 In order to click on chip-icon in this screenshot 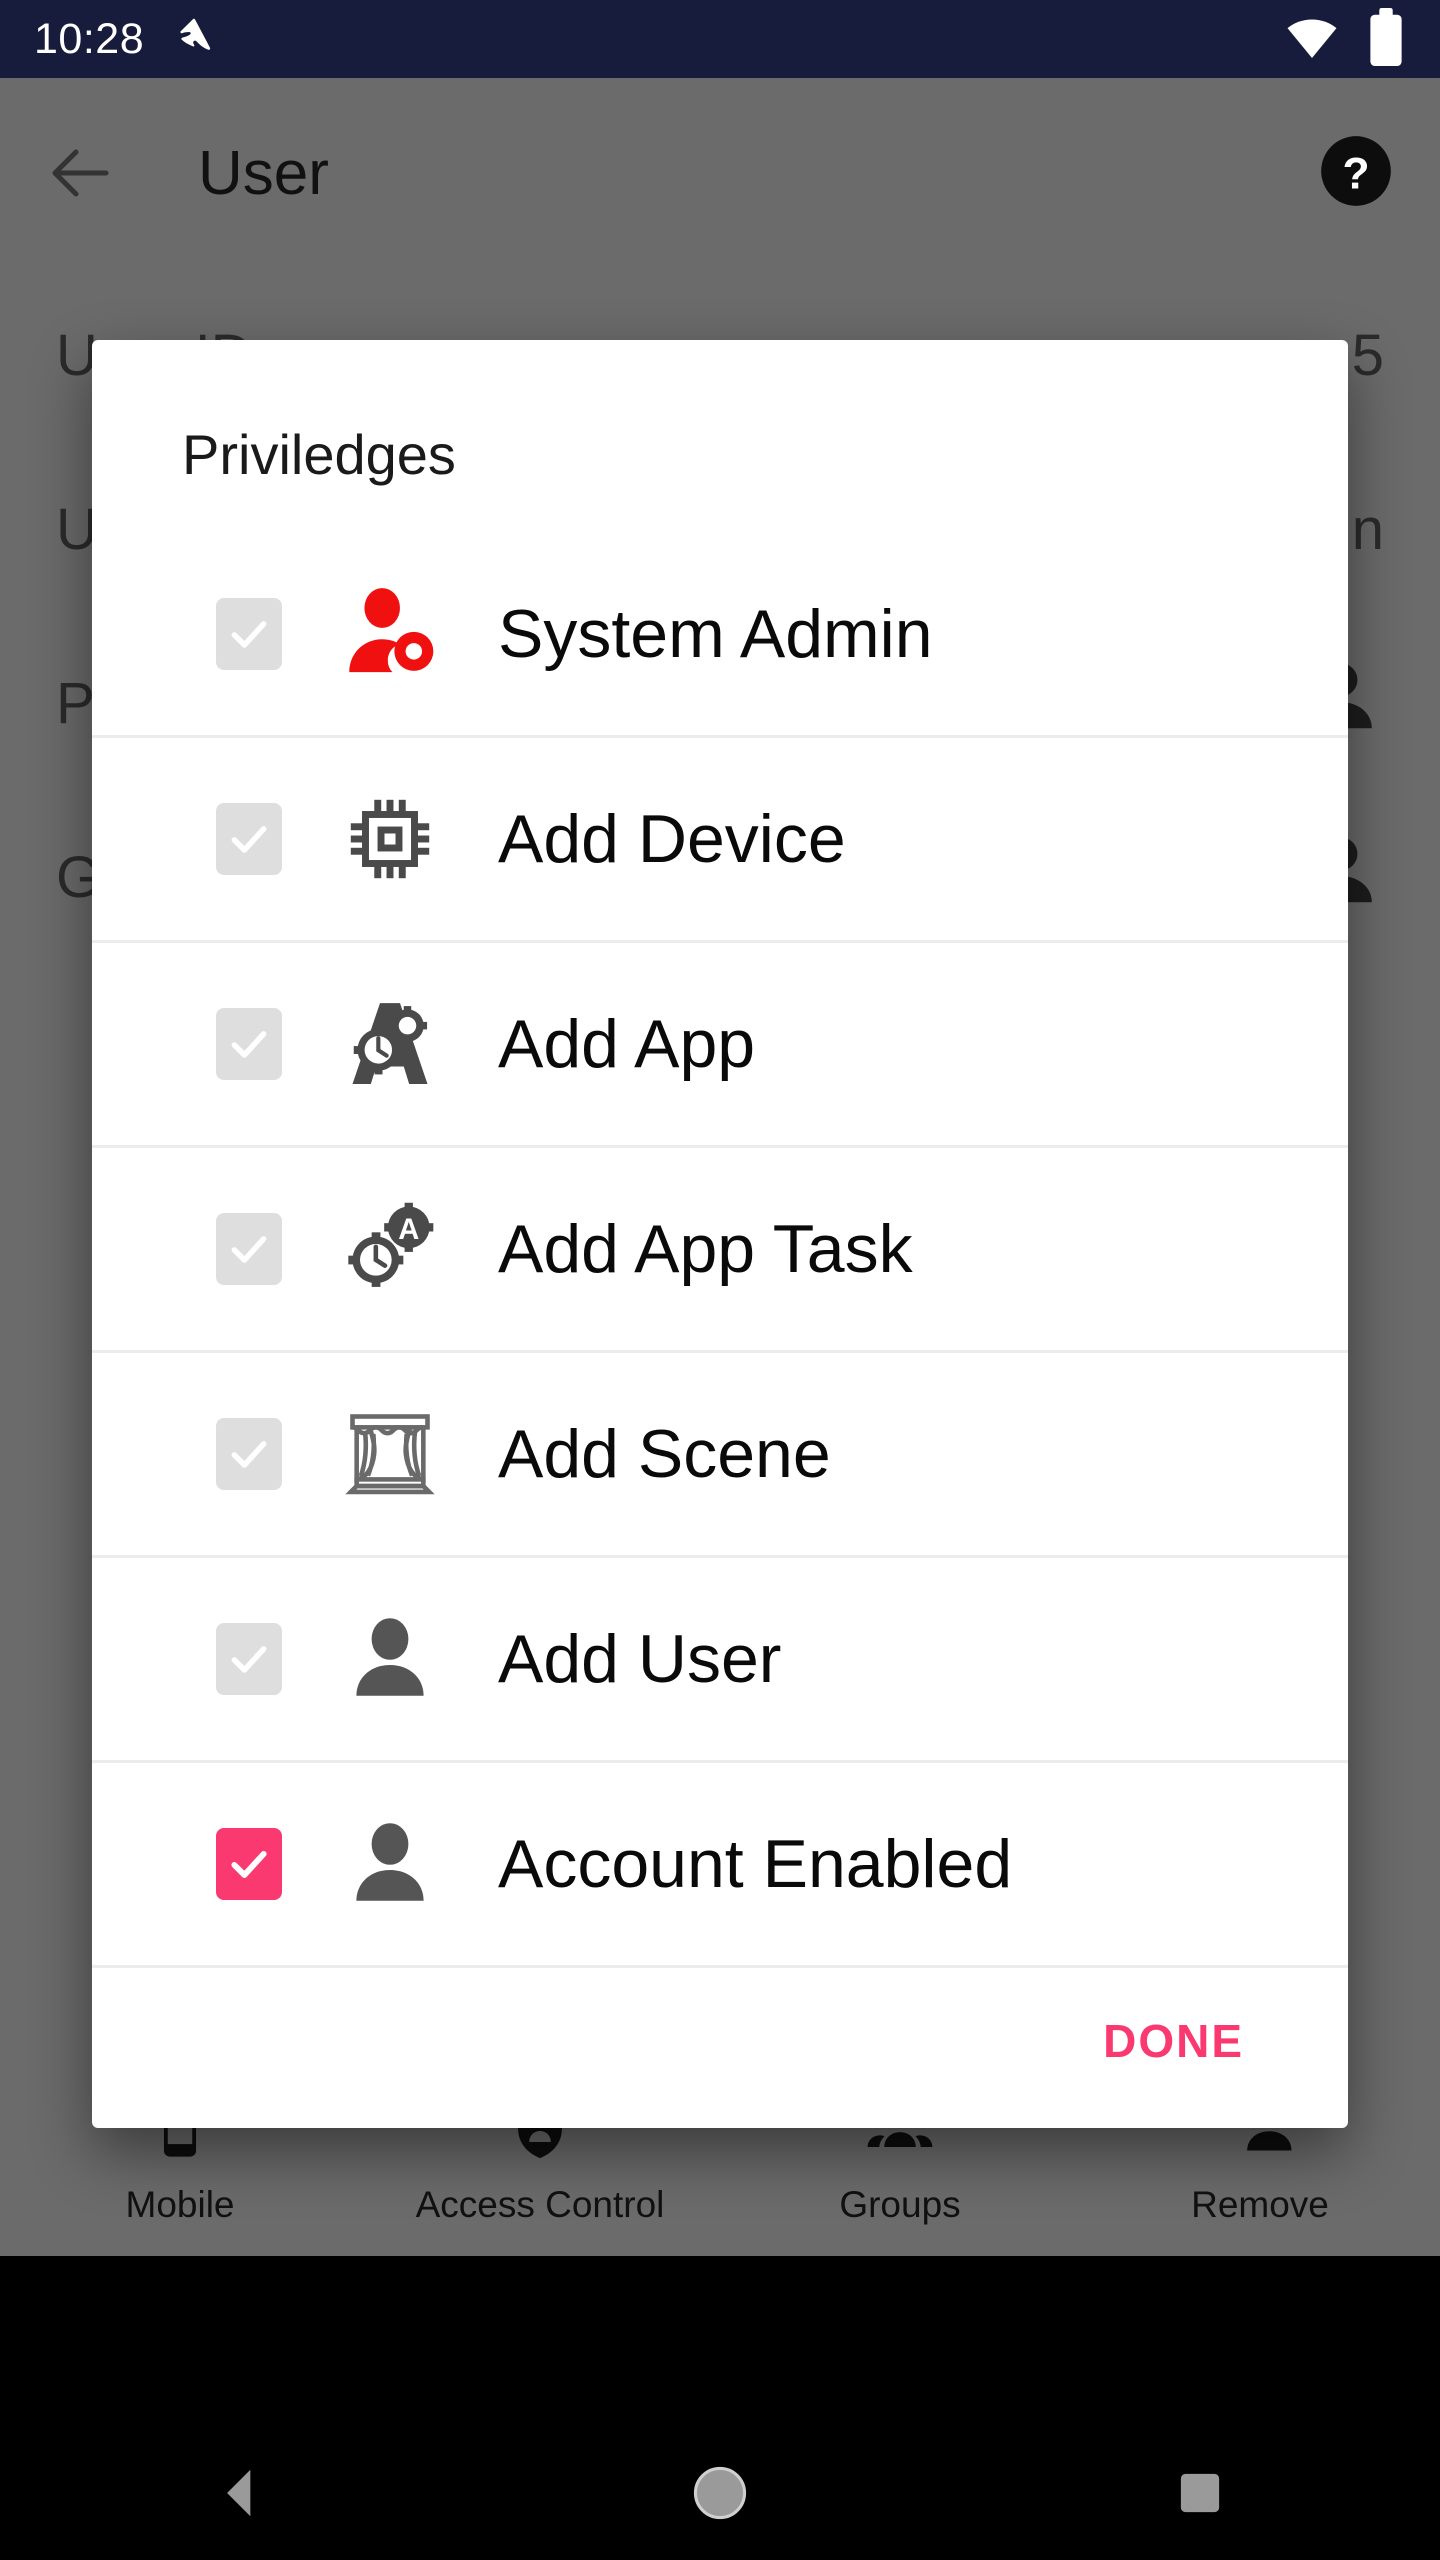, I will do `click(390, 839)`.